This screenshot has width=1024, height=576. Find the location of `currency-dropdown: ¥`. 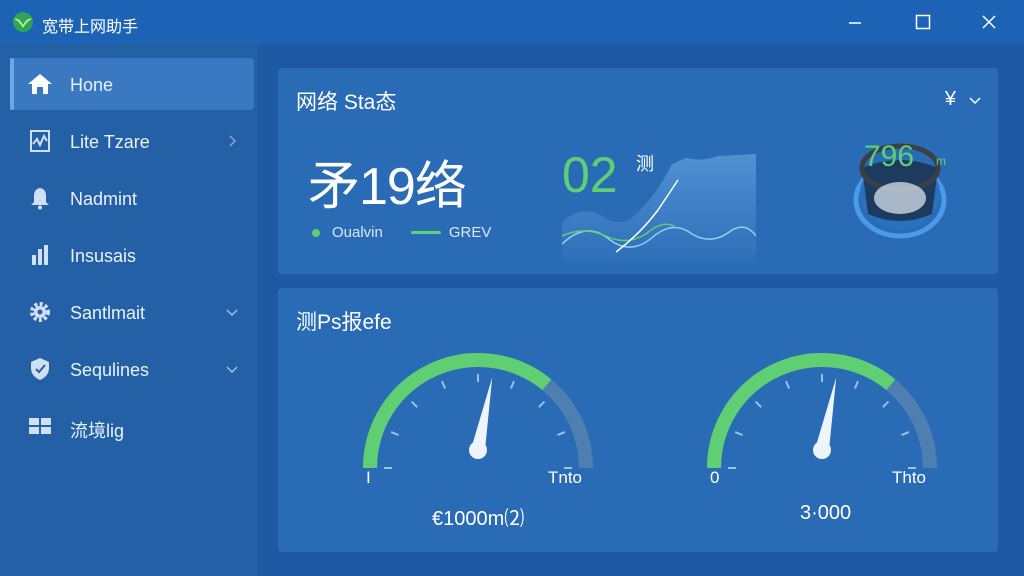

currency-dropdown: ¥ is located at coordinates (963, 99).